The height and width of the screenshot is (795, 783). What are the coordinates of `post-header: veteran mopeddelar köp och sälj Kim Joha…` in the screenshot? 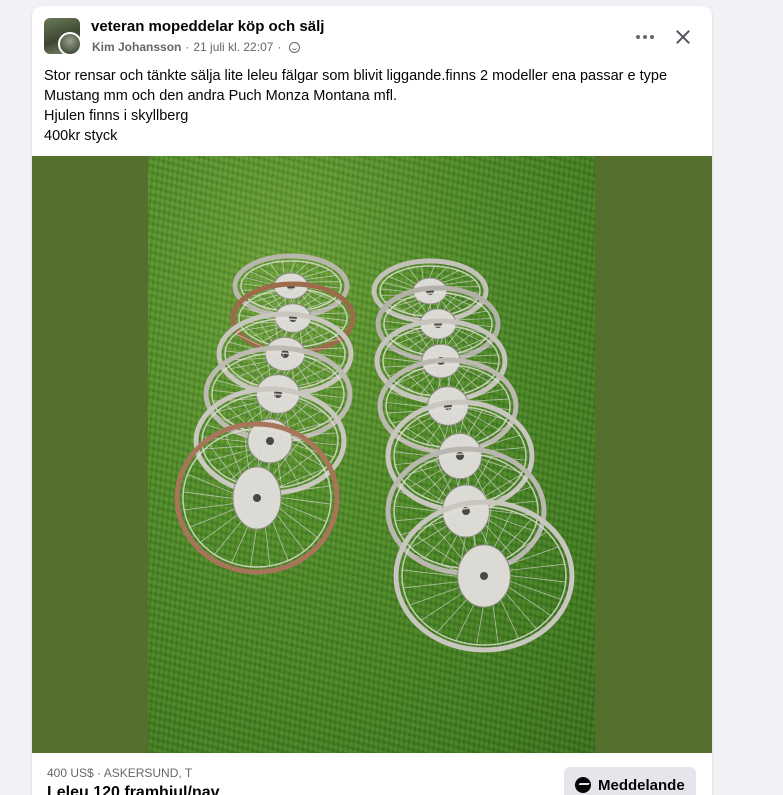 It's located at (372, 36).